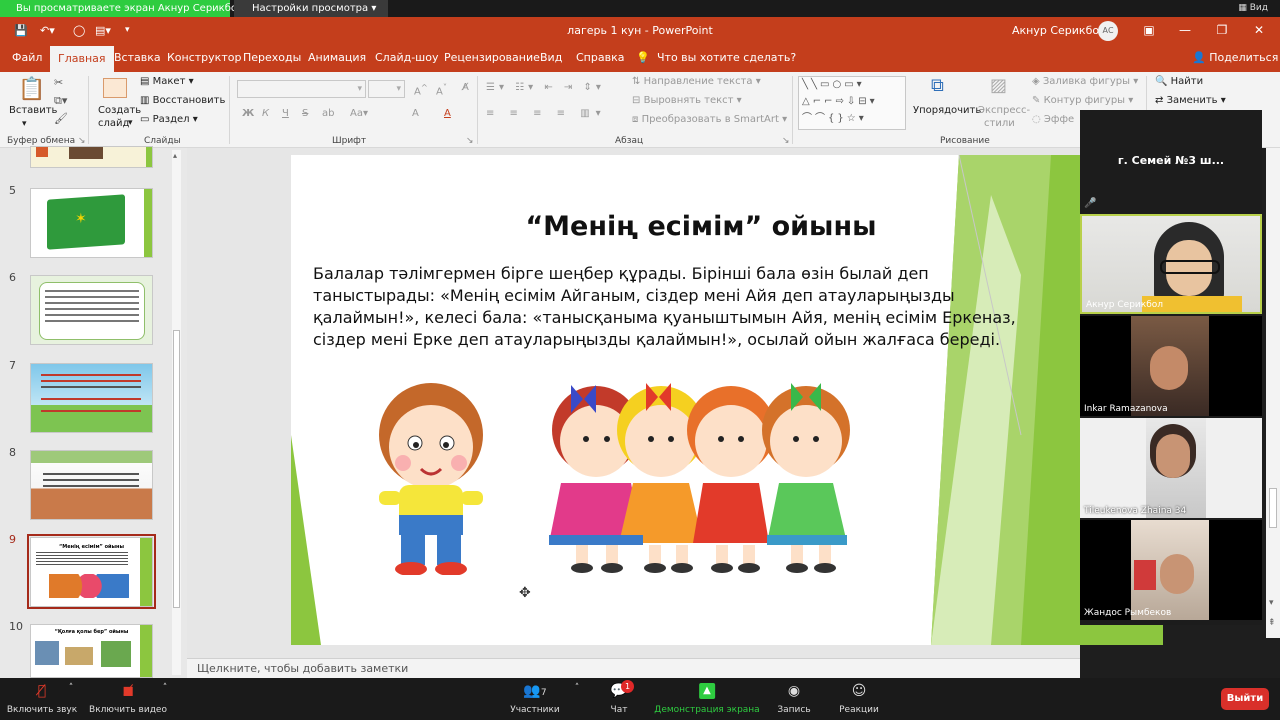  I want to click on align-text-button: ⊟ Выровнять текст ▾, so click(687, 100).